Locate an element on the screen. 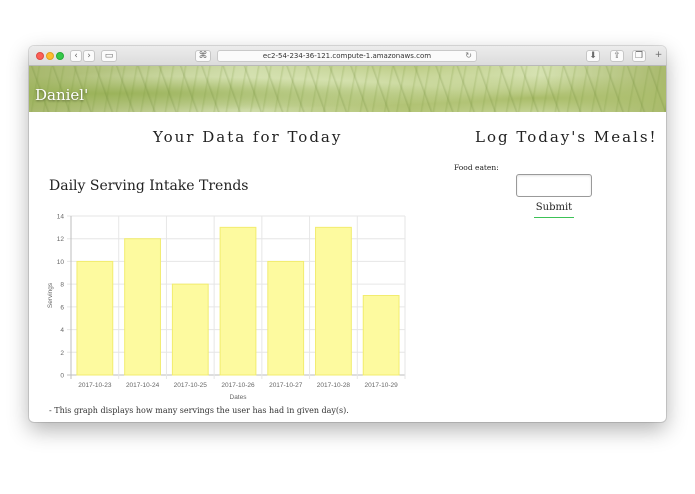 This screenshot has height=494, width=695. x-tick-label: 2017-10-26 is located at coordinates (238, 385).